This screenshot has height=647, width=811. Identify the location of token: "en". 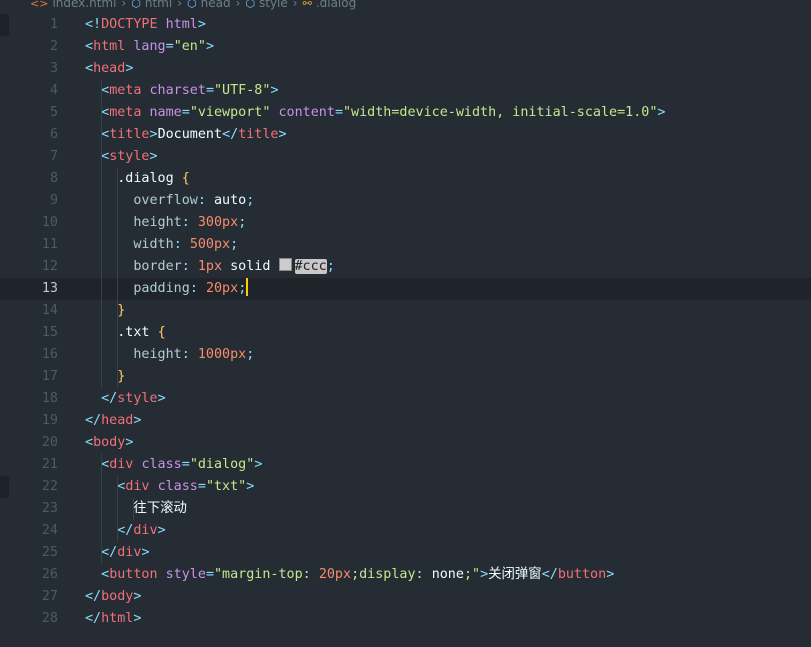
(189, 46).